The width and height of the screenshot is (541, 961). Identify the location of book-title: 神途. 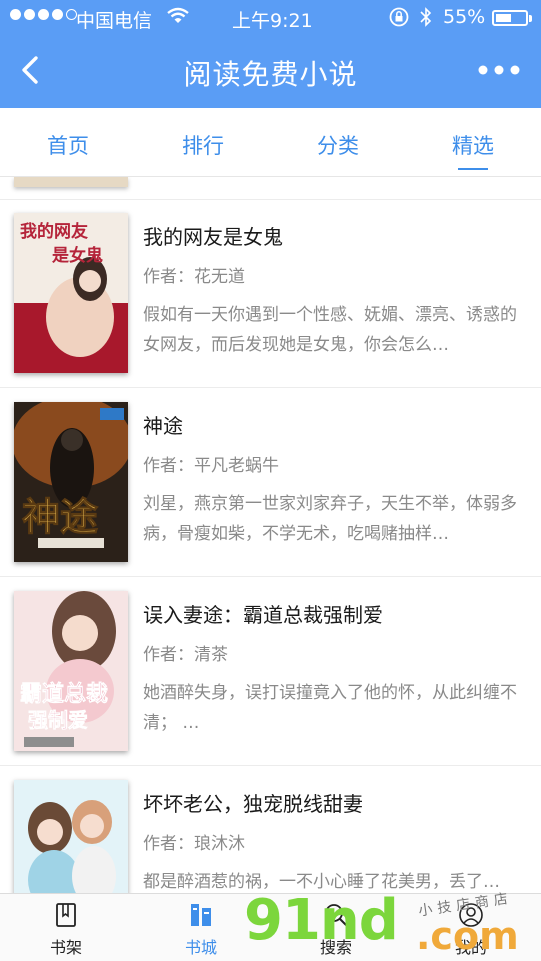
(163, 424).